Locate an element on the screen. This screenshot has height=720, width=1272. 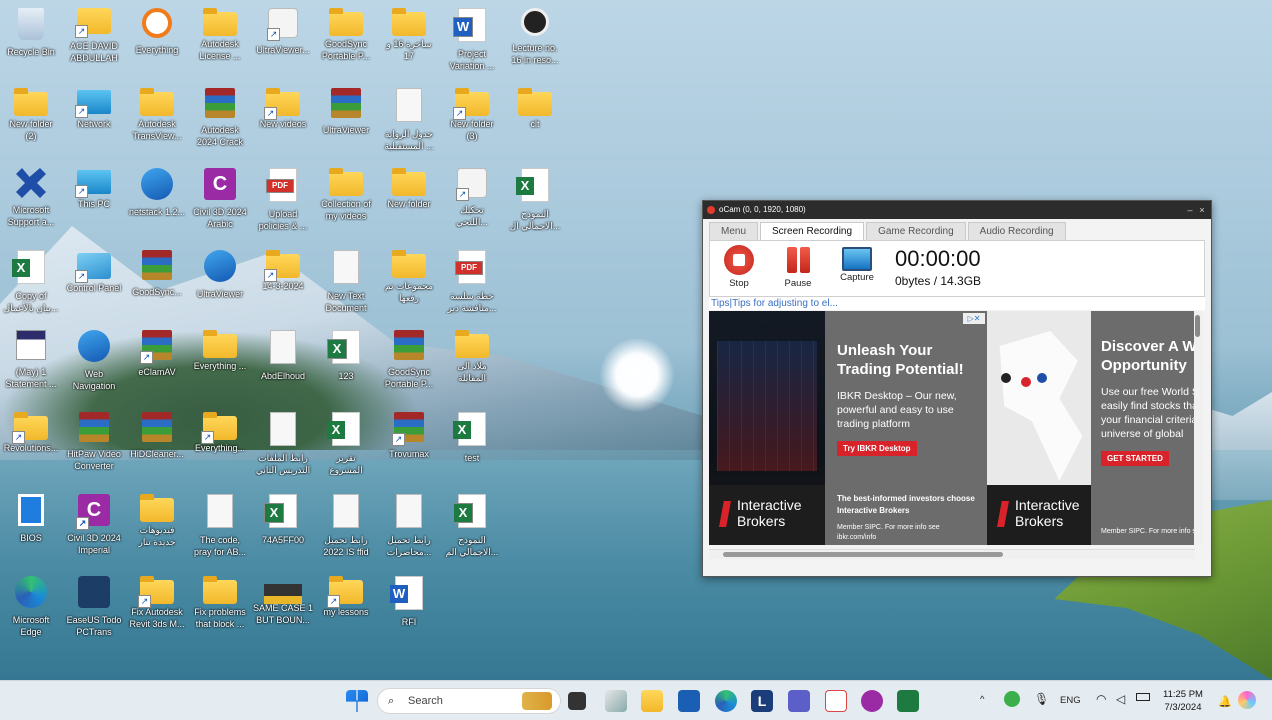
tab-menu: Menu is located at coordinates (734, 231).